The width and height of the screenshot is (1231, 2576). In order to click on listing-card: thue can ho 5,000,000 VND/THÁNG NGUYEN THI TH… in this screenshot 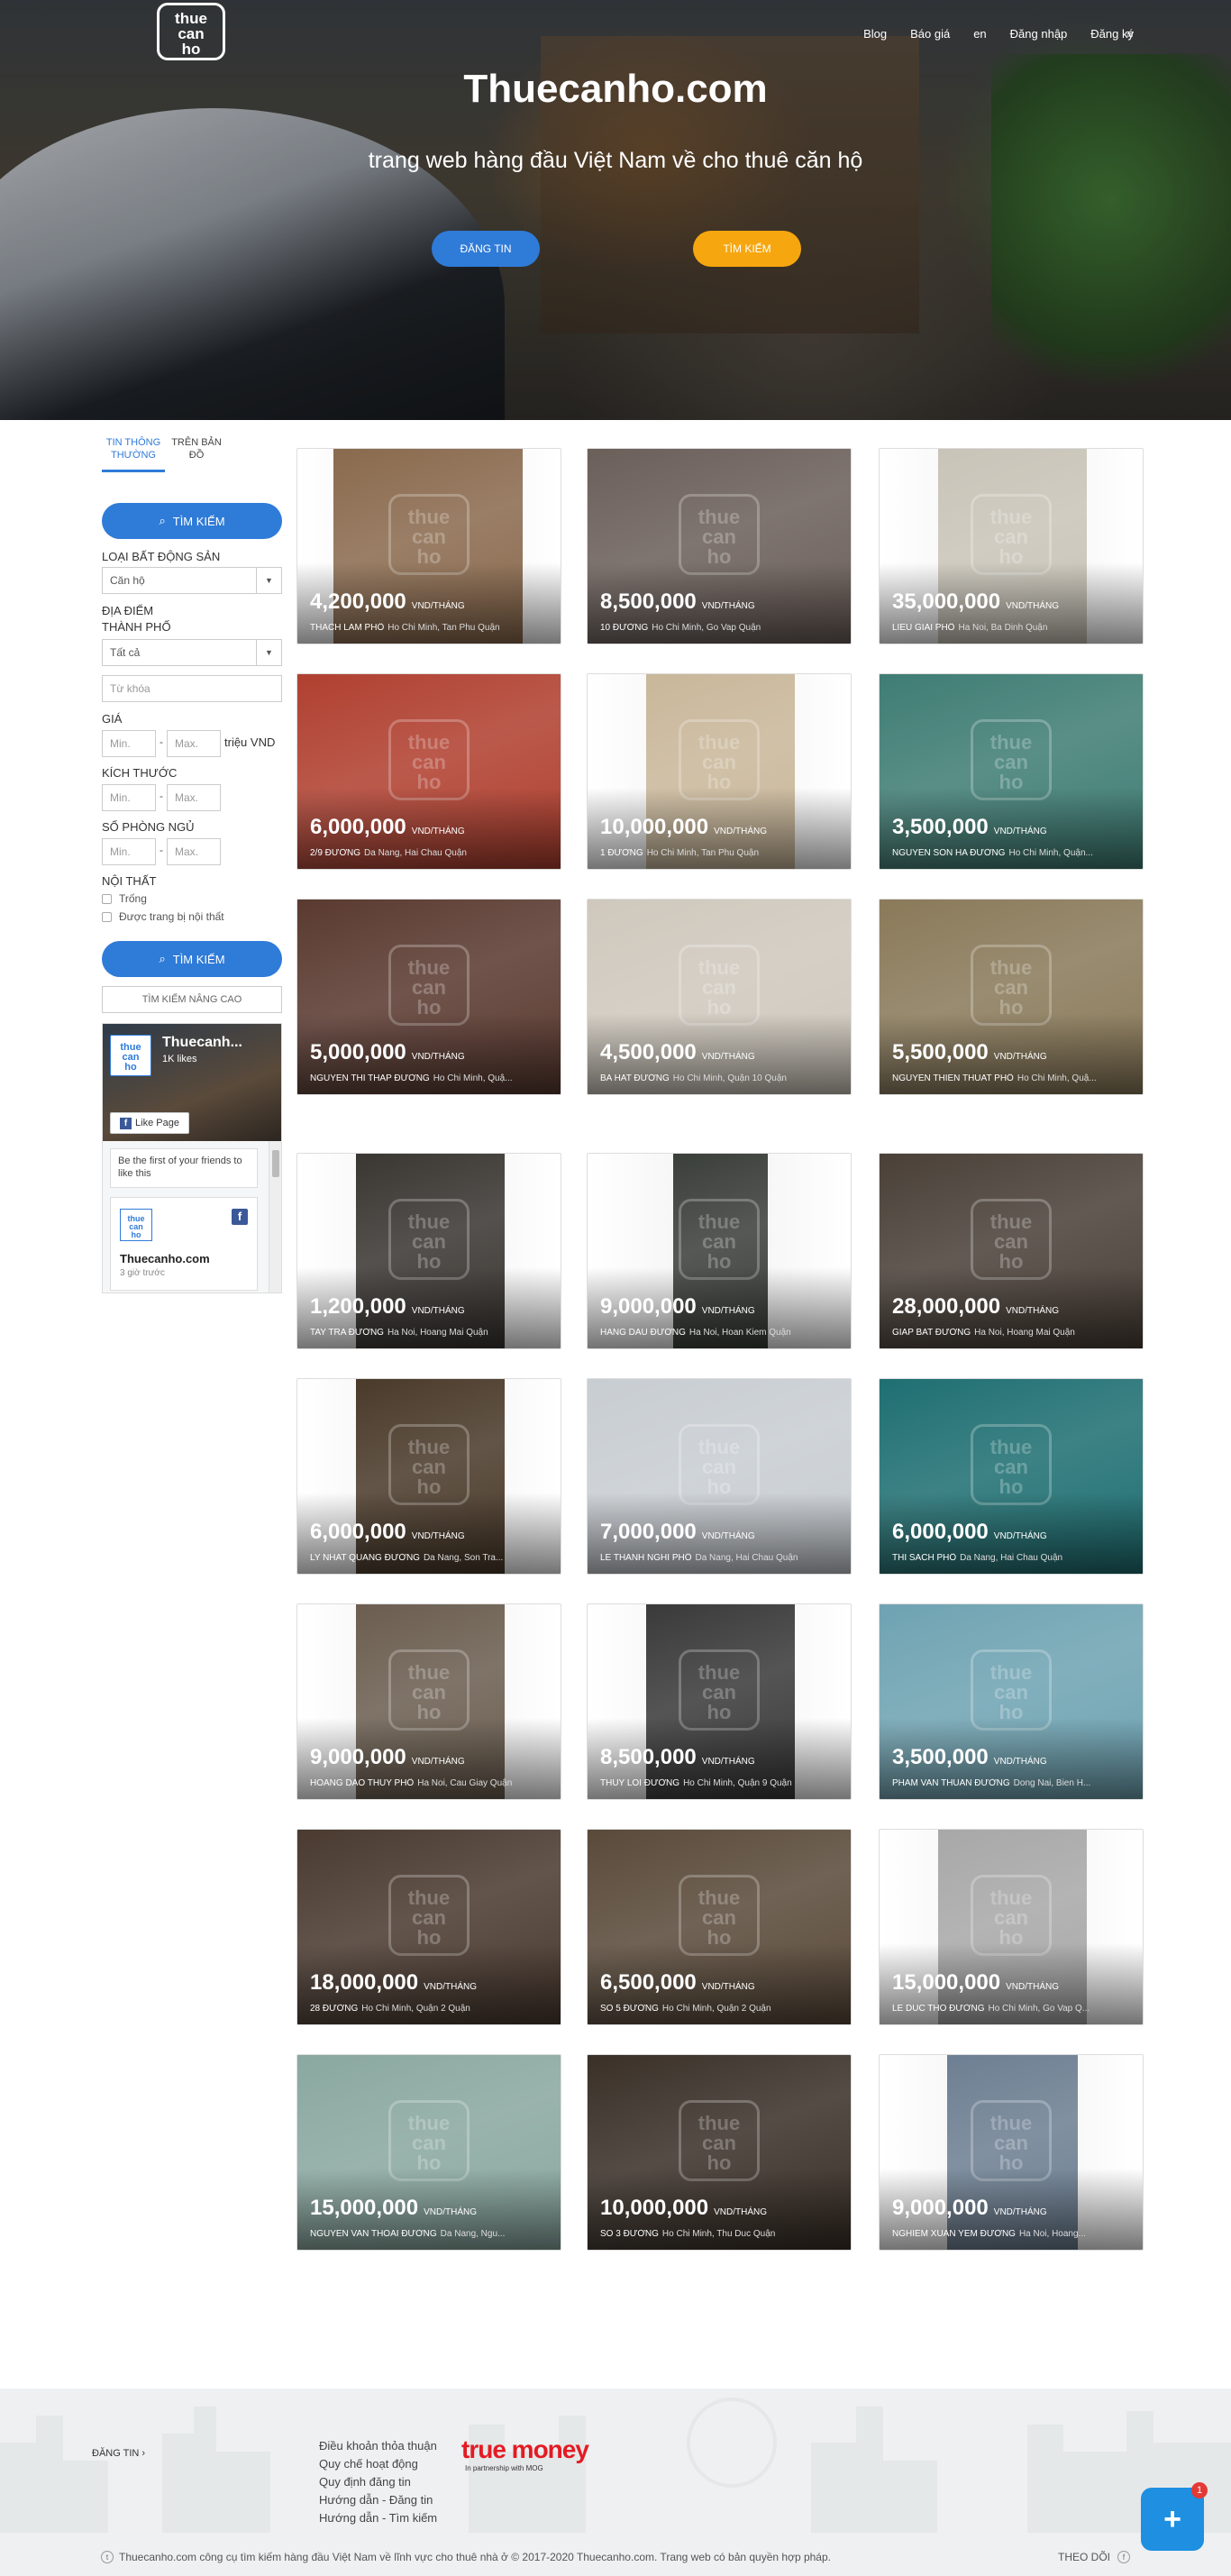, I will do `click(428, 997)`.